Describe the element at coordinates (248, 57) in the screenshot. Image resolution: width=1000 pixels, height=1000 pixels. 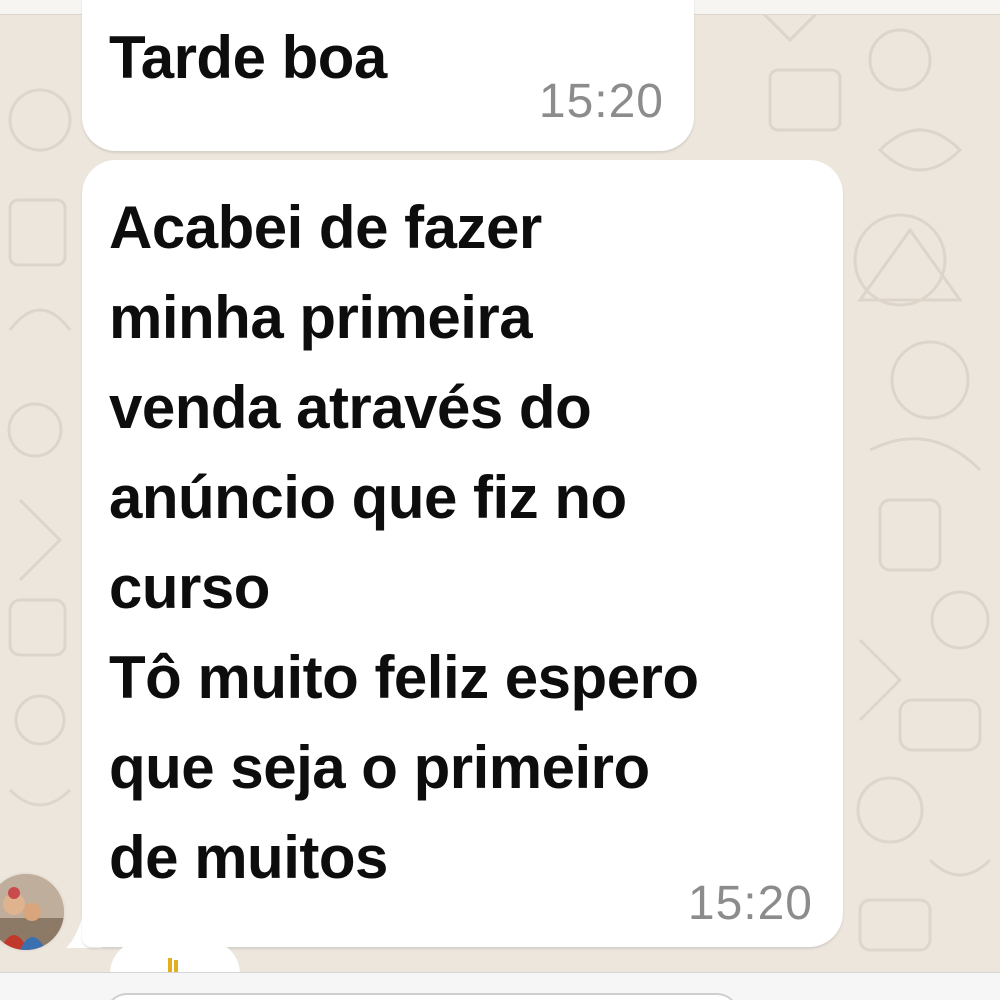
I see `message-text: Tarde boa` at that location.